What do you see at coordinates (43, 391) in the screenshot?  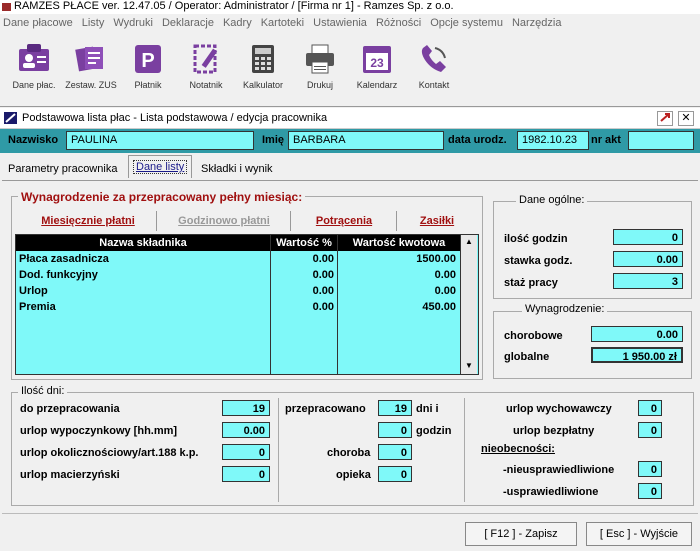 I see `days-title: Ilość dni:` at bounding box center [43, 391].